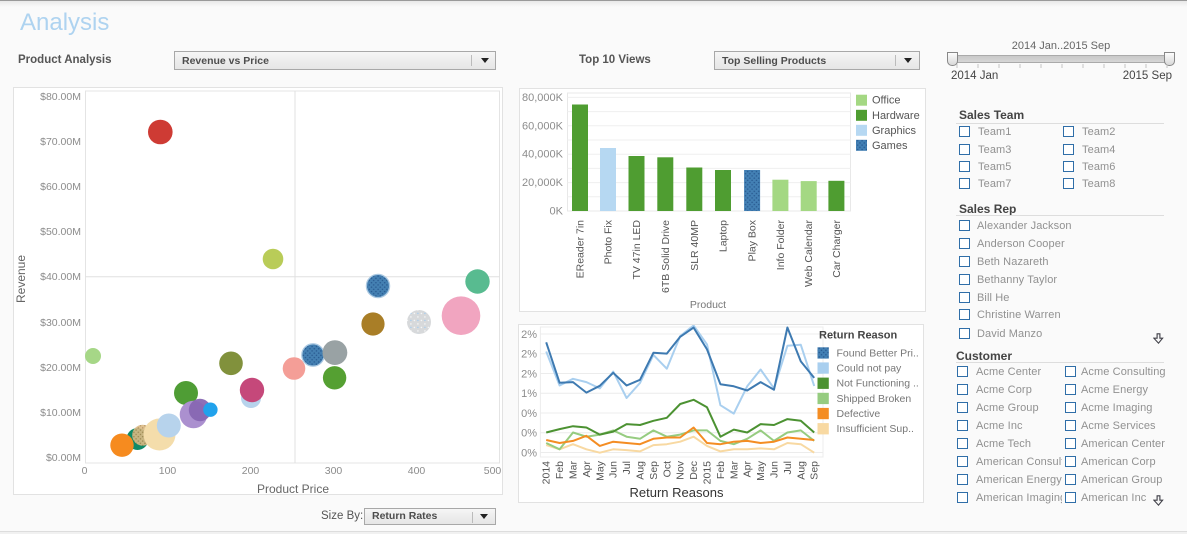 The width and height of the screenshot is (1187, 534). Describe the element at coordinates (837, 249) in the screenshot. I see `svg-text: Car Charger` at that location.